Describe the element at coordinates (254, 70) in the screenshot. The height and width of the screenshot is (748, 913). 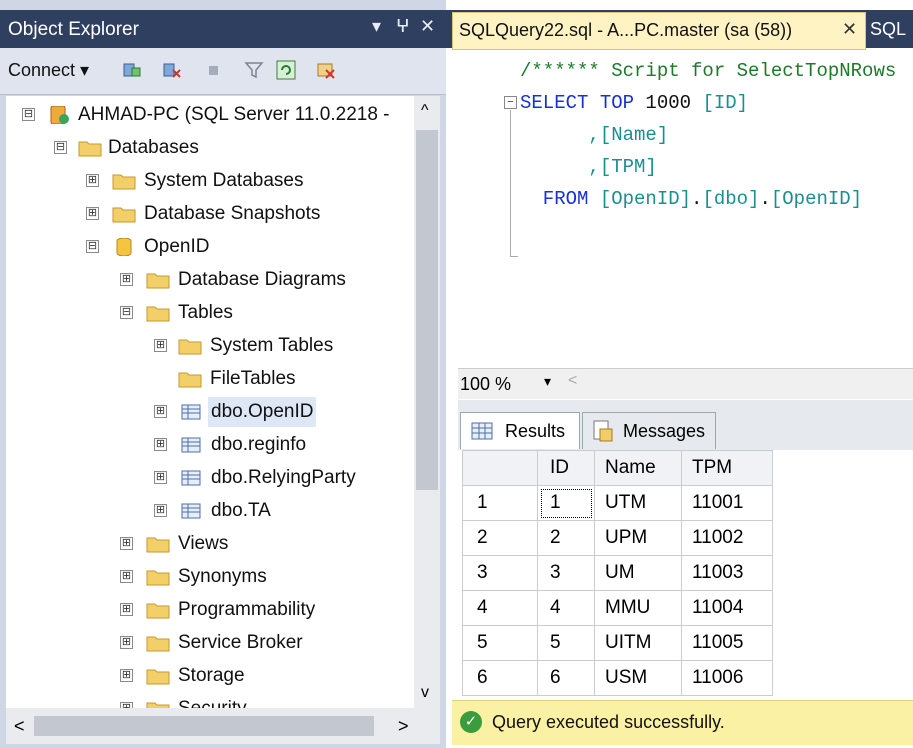
I see `filter-icon` at that location.